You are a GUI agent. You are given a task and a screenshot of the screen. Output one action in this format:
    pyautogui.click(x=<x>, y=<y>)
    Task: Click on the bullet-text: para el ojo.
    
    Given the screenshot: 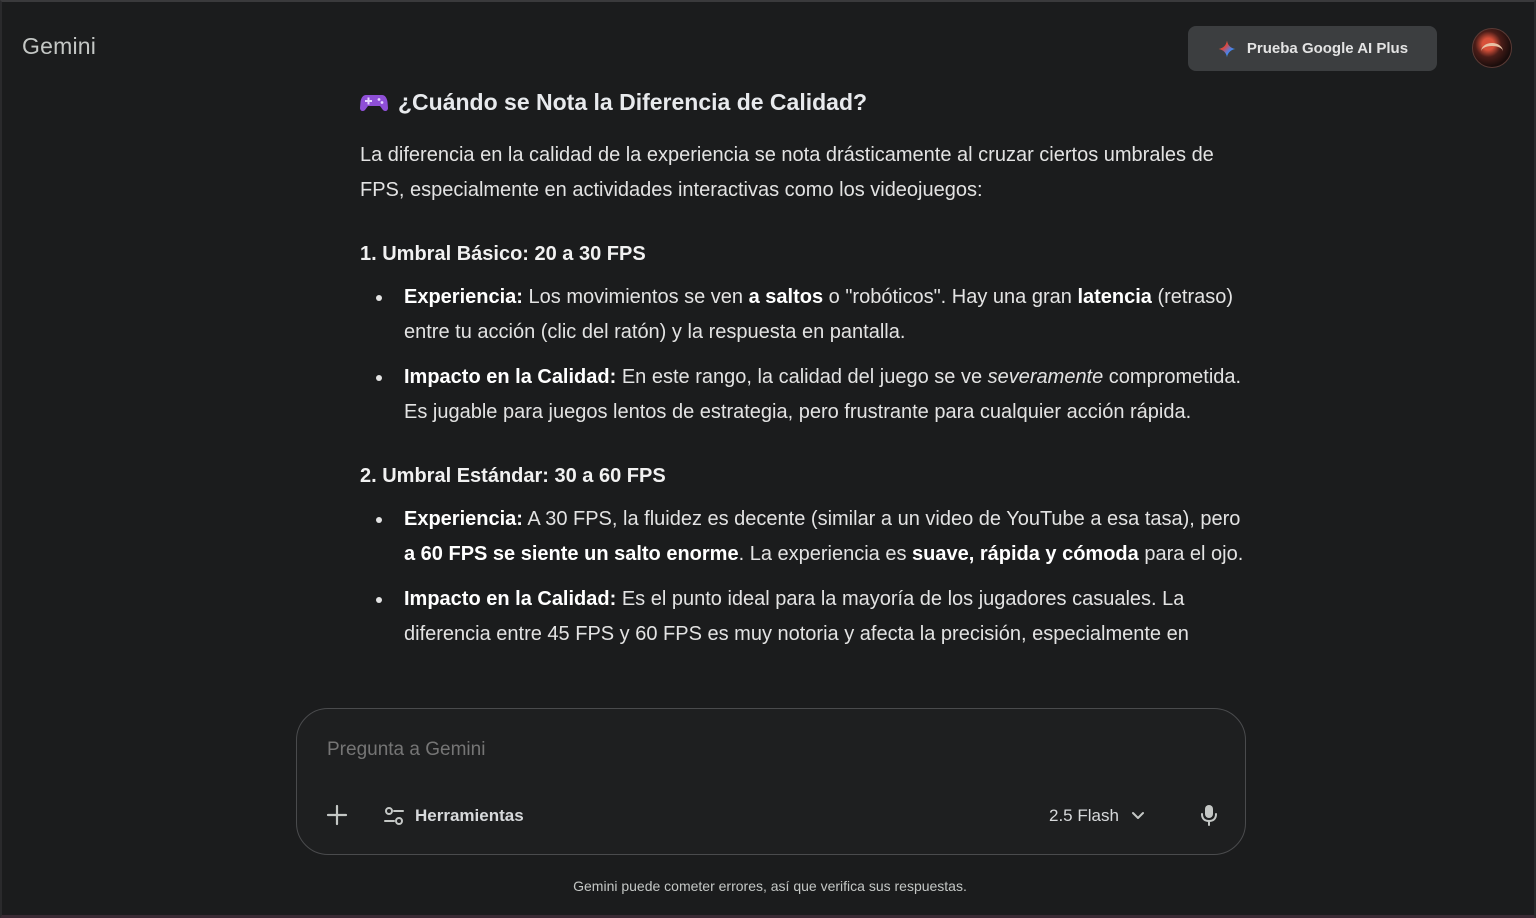 What is the action you would take?
    pyautogui.click(x=1191, y=554)
    